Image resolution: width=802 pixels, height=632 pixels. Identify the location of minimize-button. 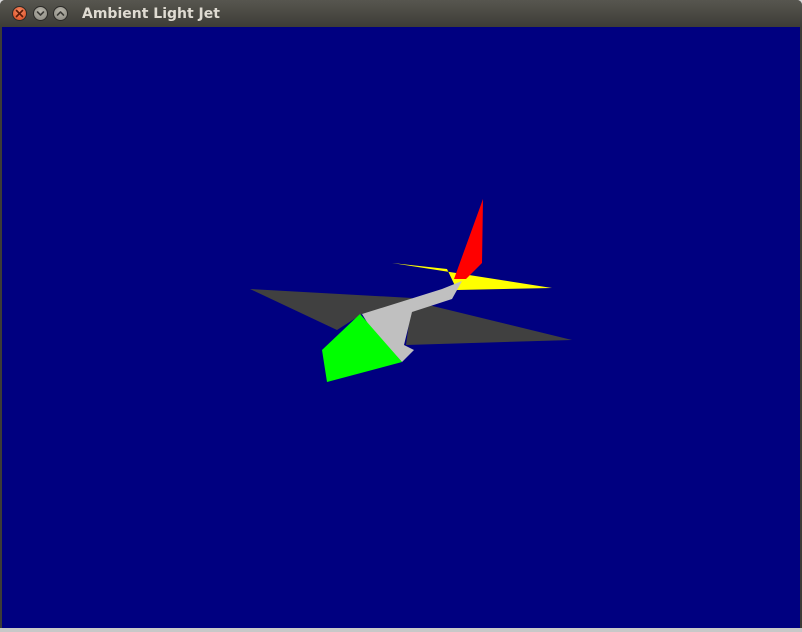
(40, 13).